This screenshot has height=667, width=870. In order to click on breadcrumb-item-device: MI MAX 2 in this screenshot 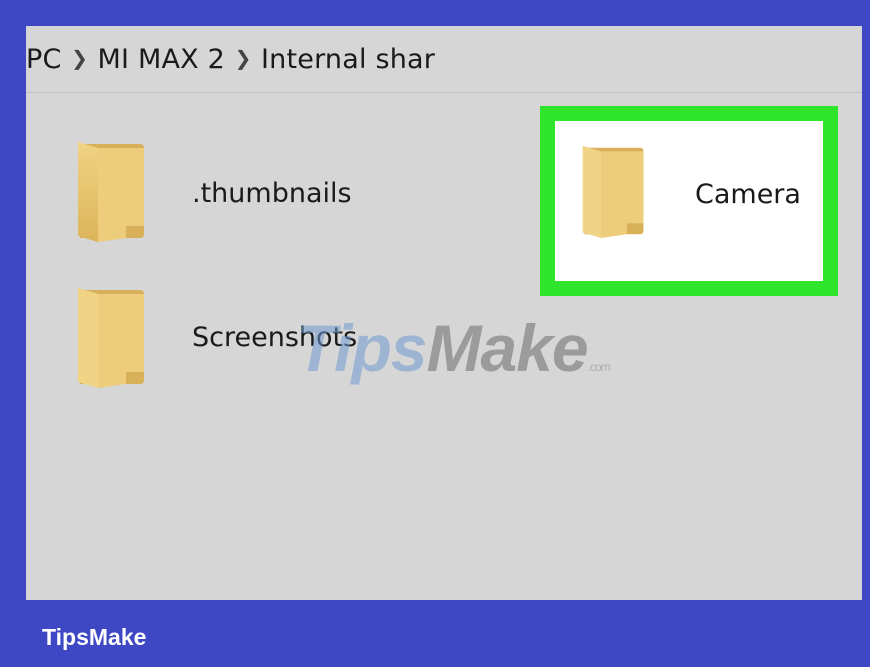, I will do `click(161, 59)`.